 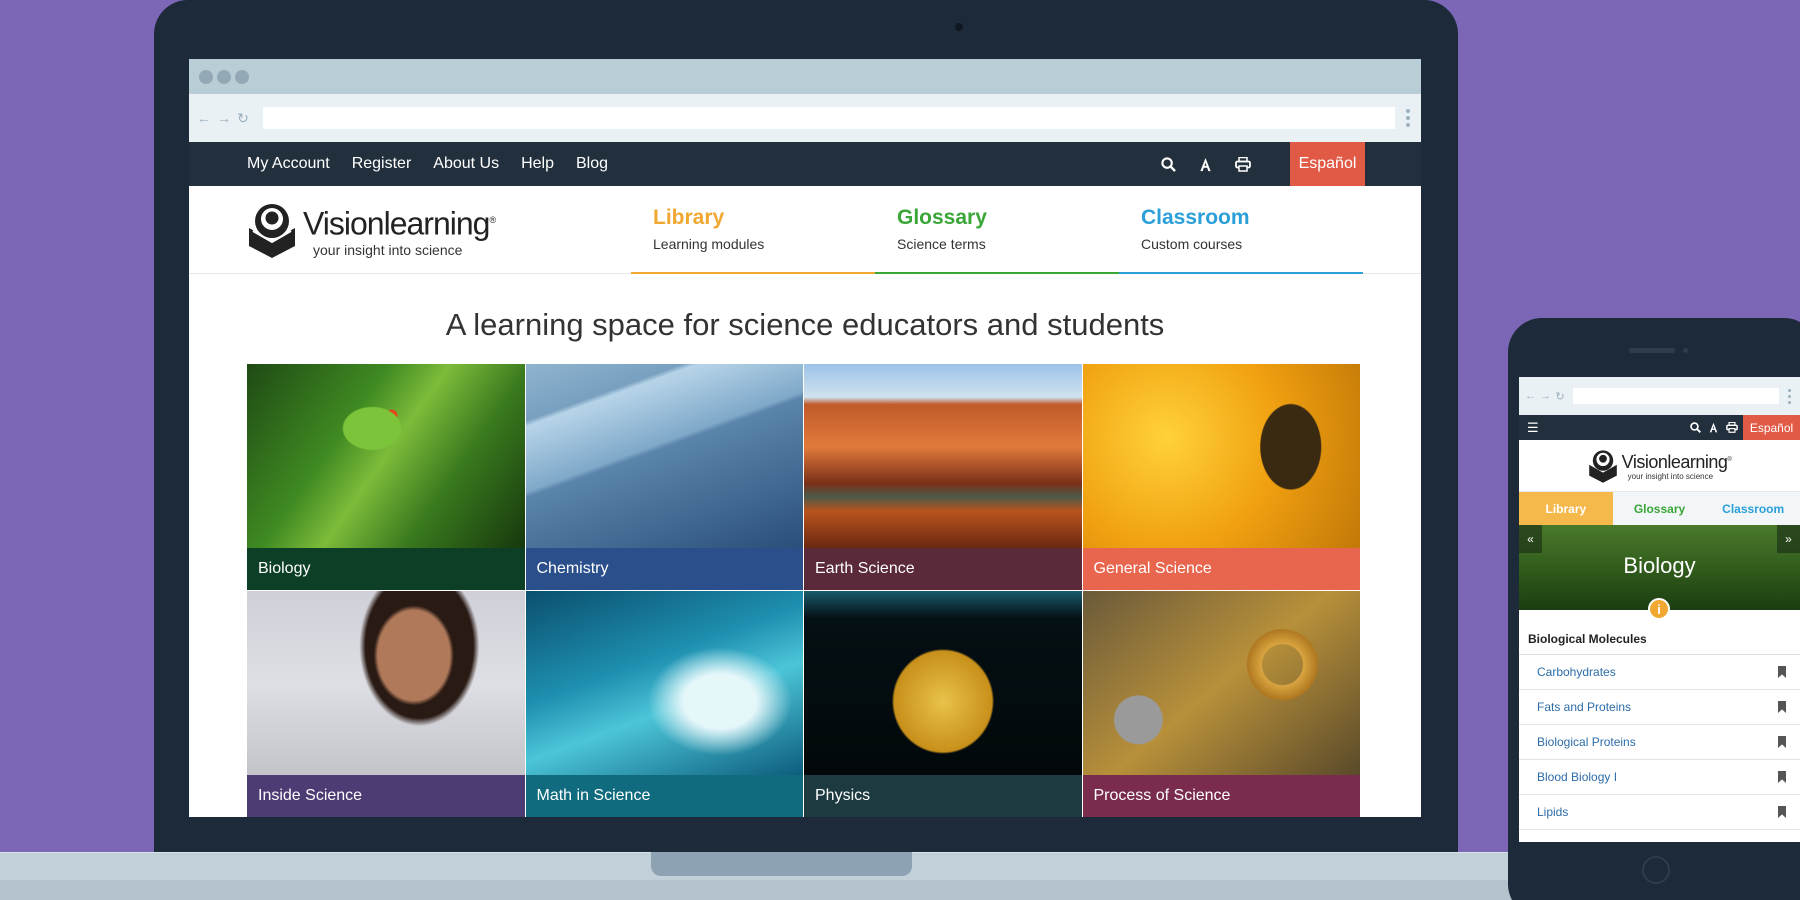 I want to click on phone-browser-toolbar: ← → ↻, so click(x=1659, y=396).